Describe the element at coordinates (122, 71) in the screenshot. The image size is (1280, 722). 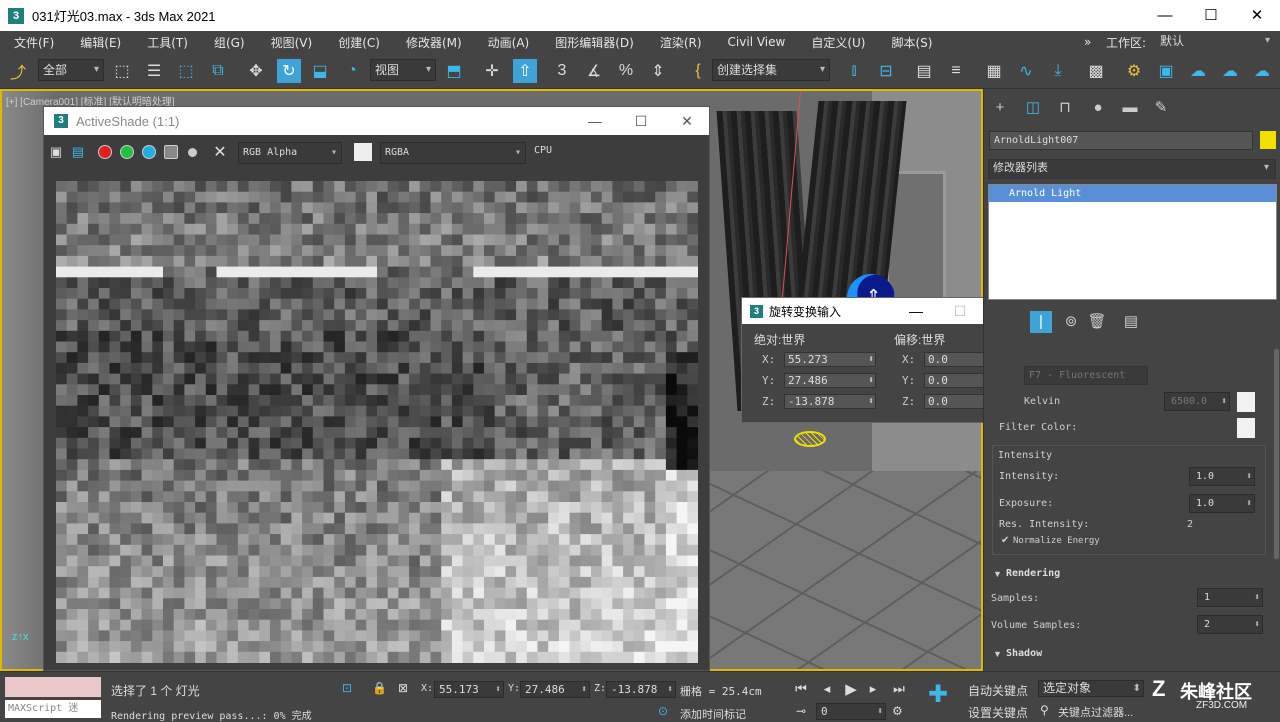
I see `select-object-icon: ⬚` at that location.